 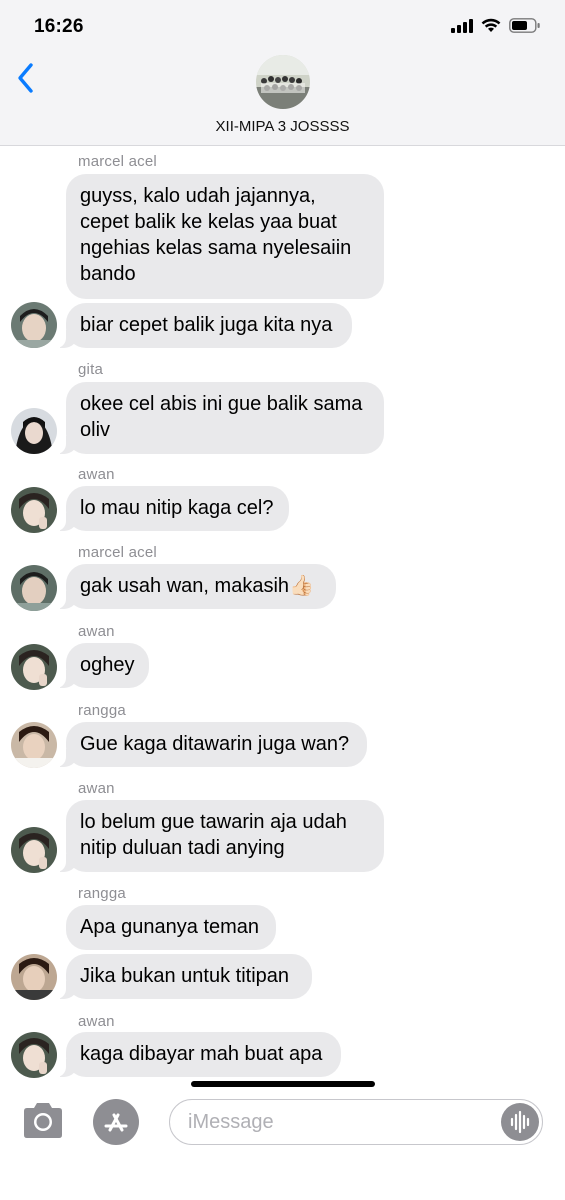 I want to click on message-line: bando, so click(x=108, y=274).